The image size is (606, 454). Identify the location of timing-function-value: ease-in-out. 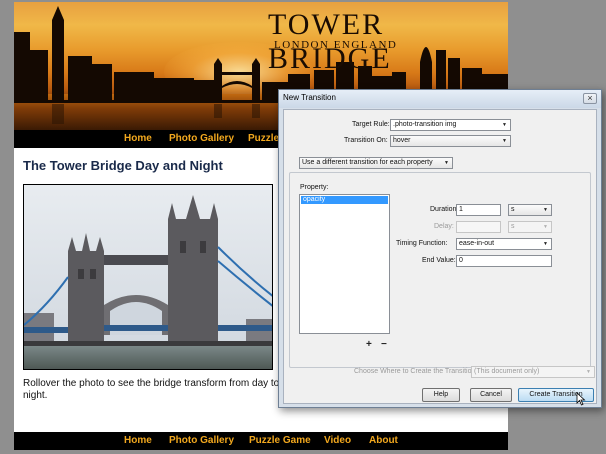
(477, 243).